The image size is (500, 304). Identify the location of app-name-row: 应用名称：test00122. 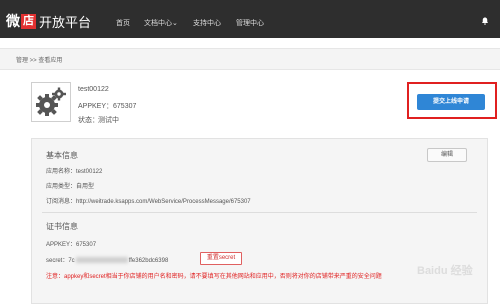
(74, 172).